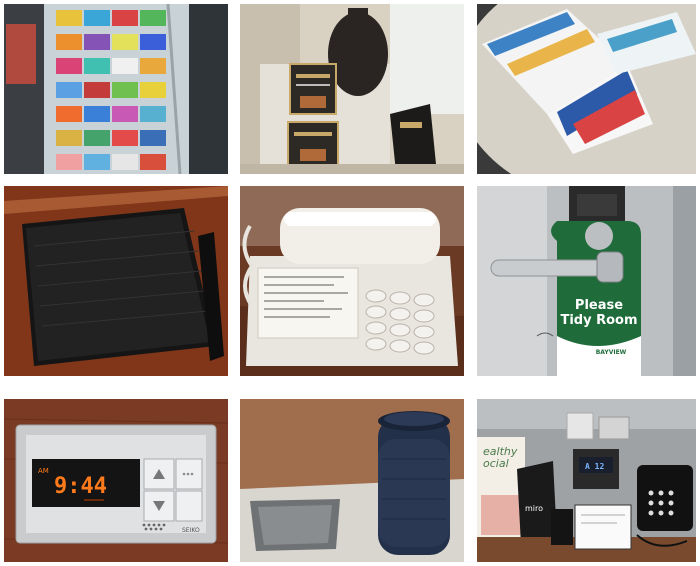 Image resolution: width=700 pixels, height=566 pixels. Describe the element at coordinates (352, 89) in the screenshot. I see `lobby-menu-photo` at that location.